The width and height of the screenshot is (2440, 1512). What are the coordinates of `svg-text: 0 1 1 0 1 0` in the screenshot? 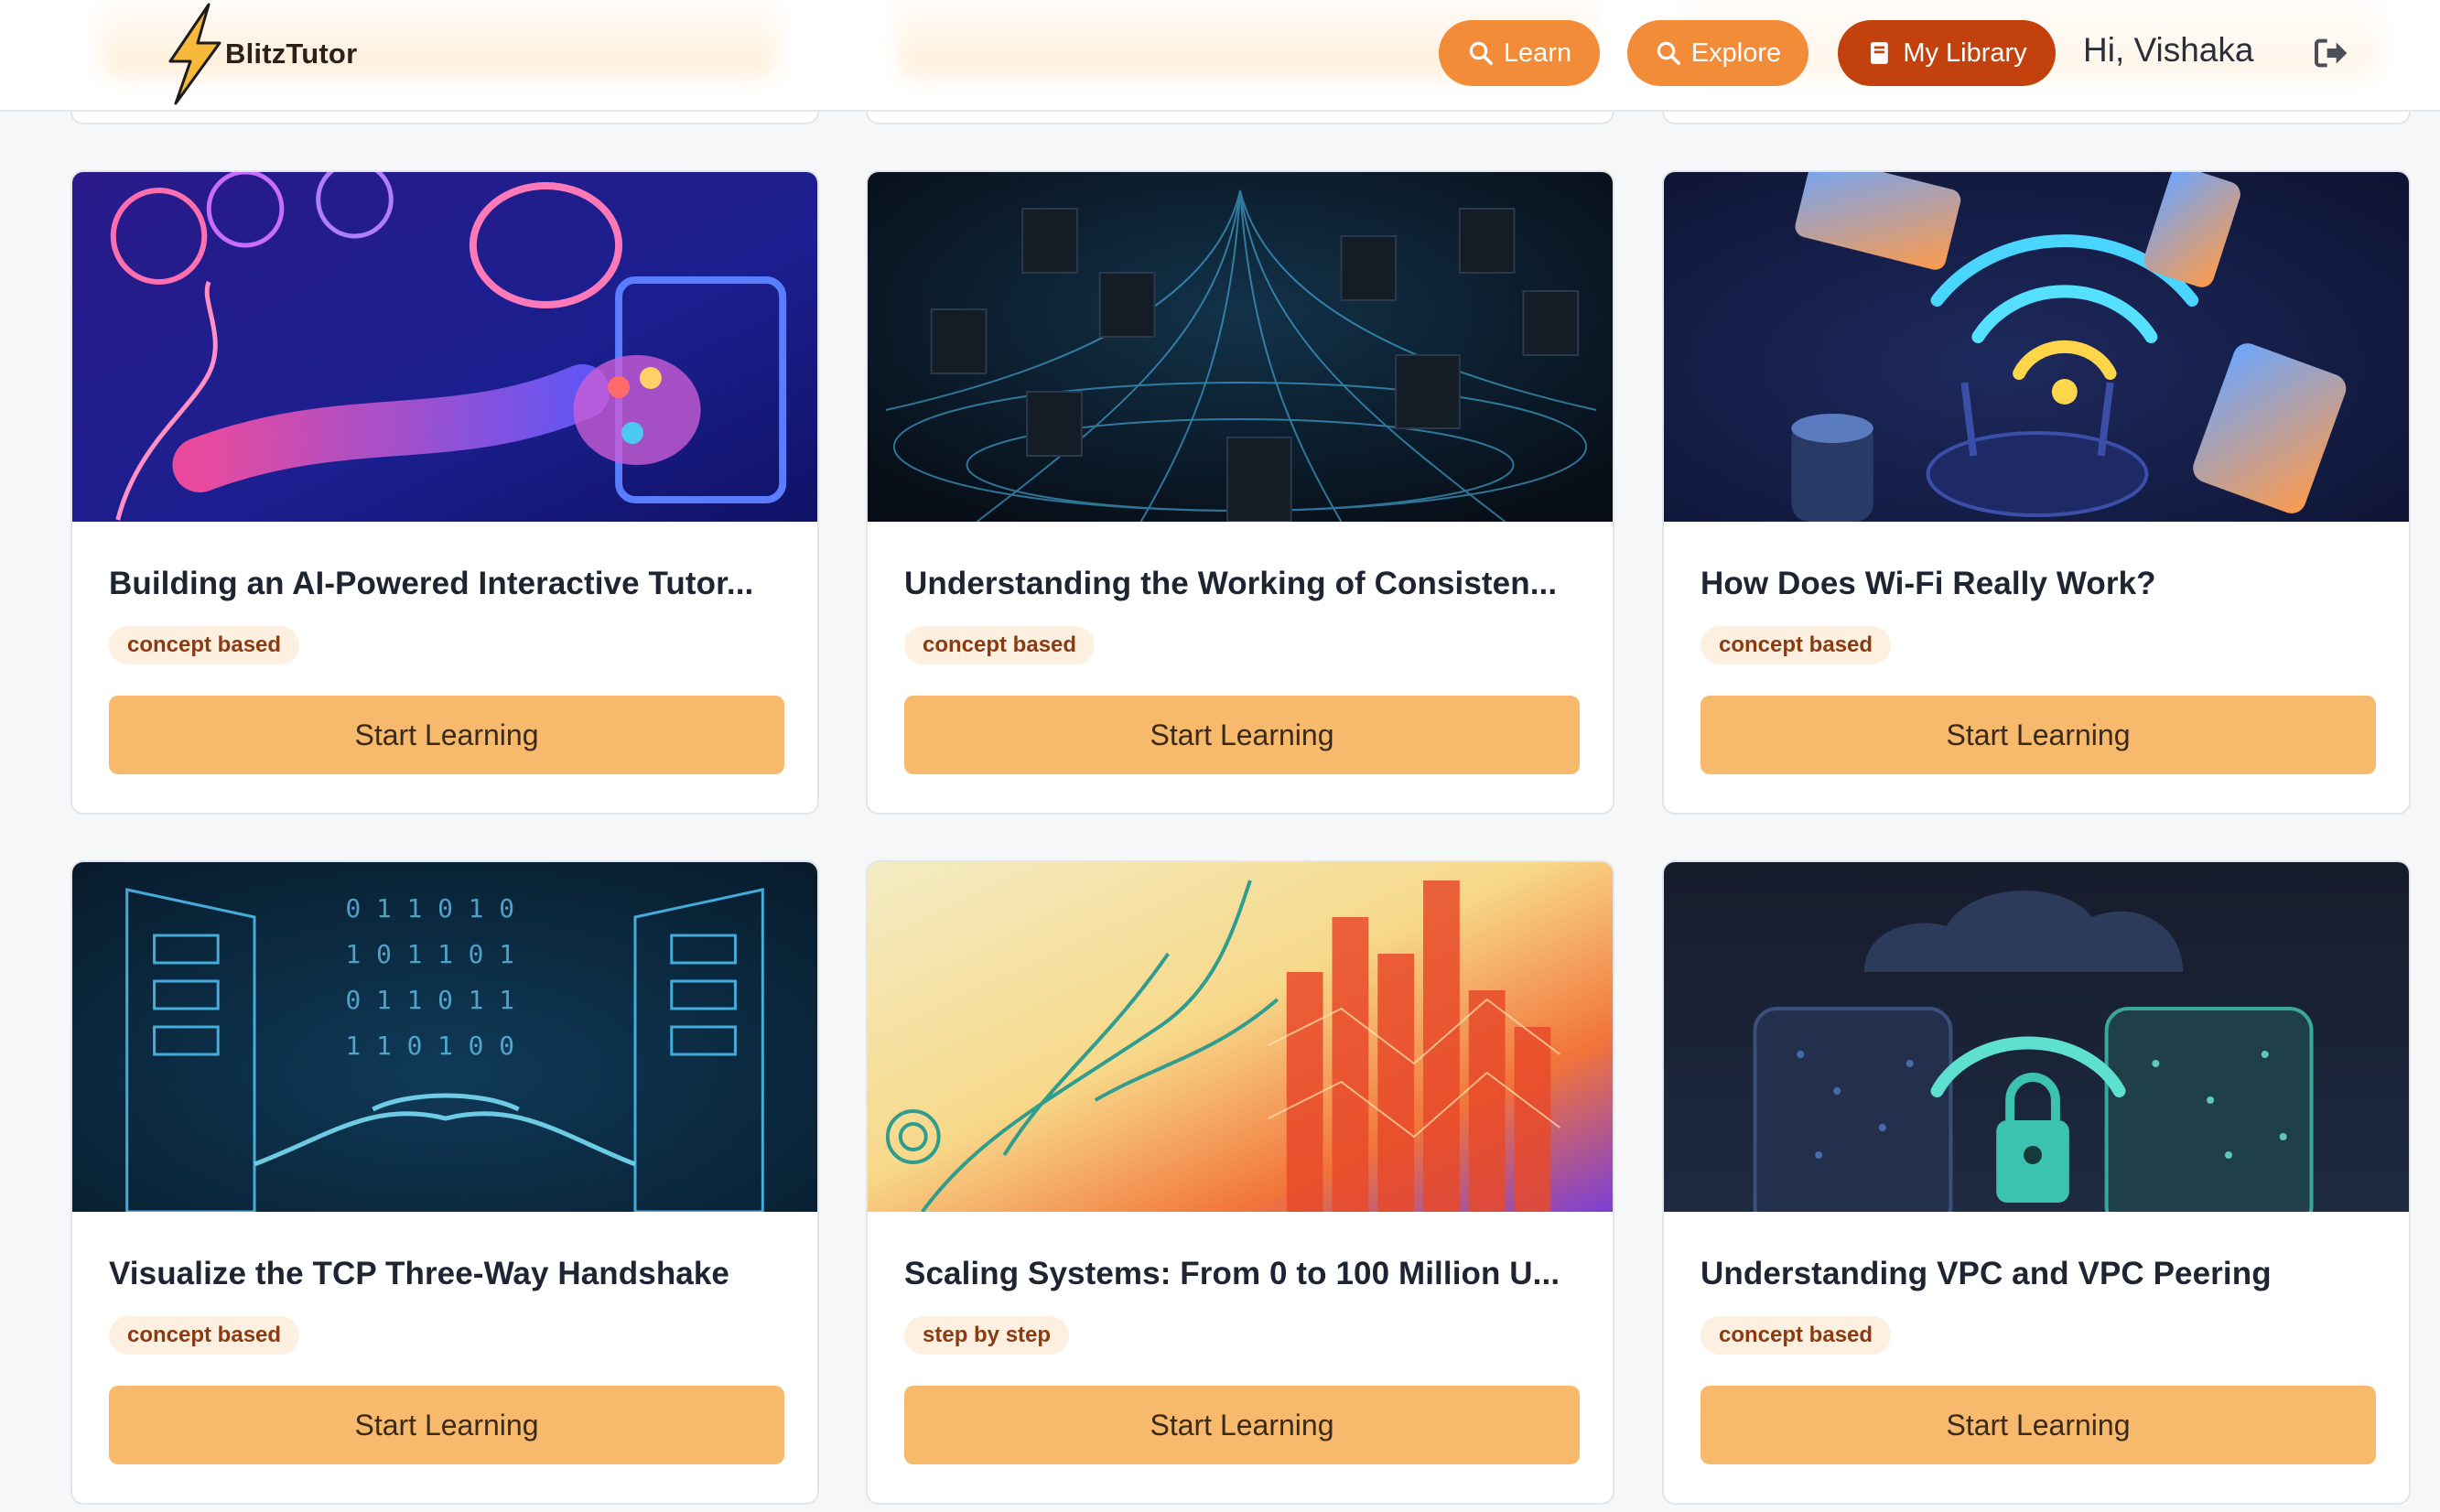 It's located at (430, 908).